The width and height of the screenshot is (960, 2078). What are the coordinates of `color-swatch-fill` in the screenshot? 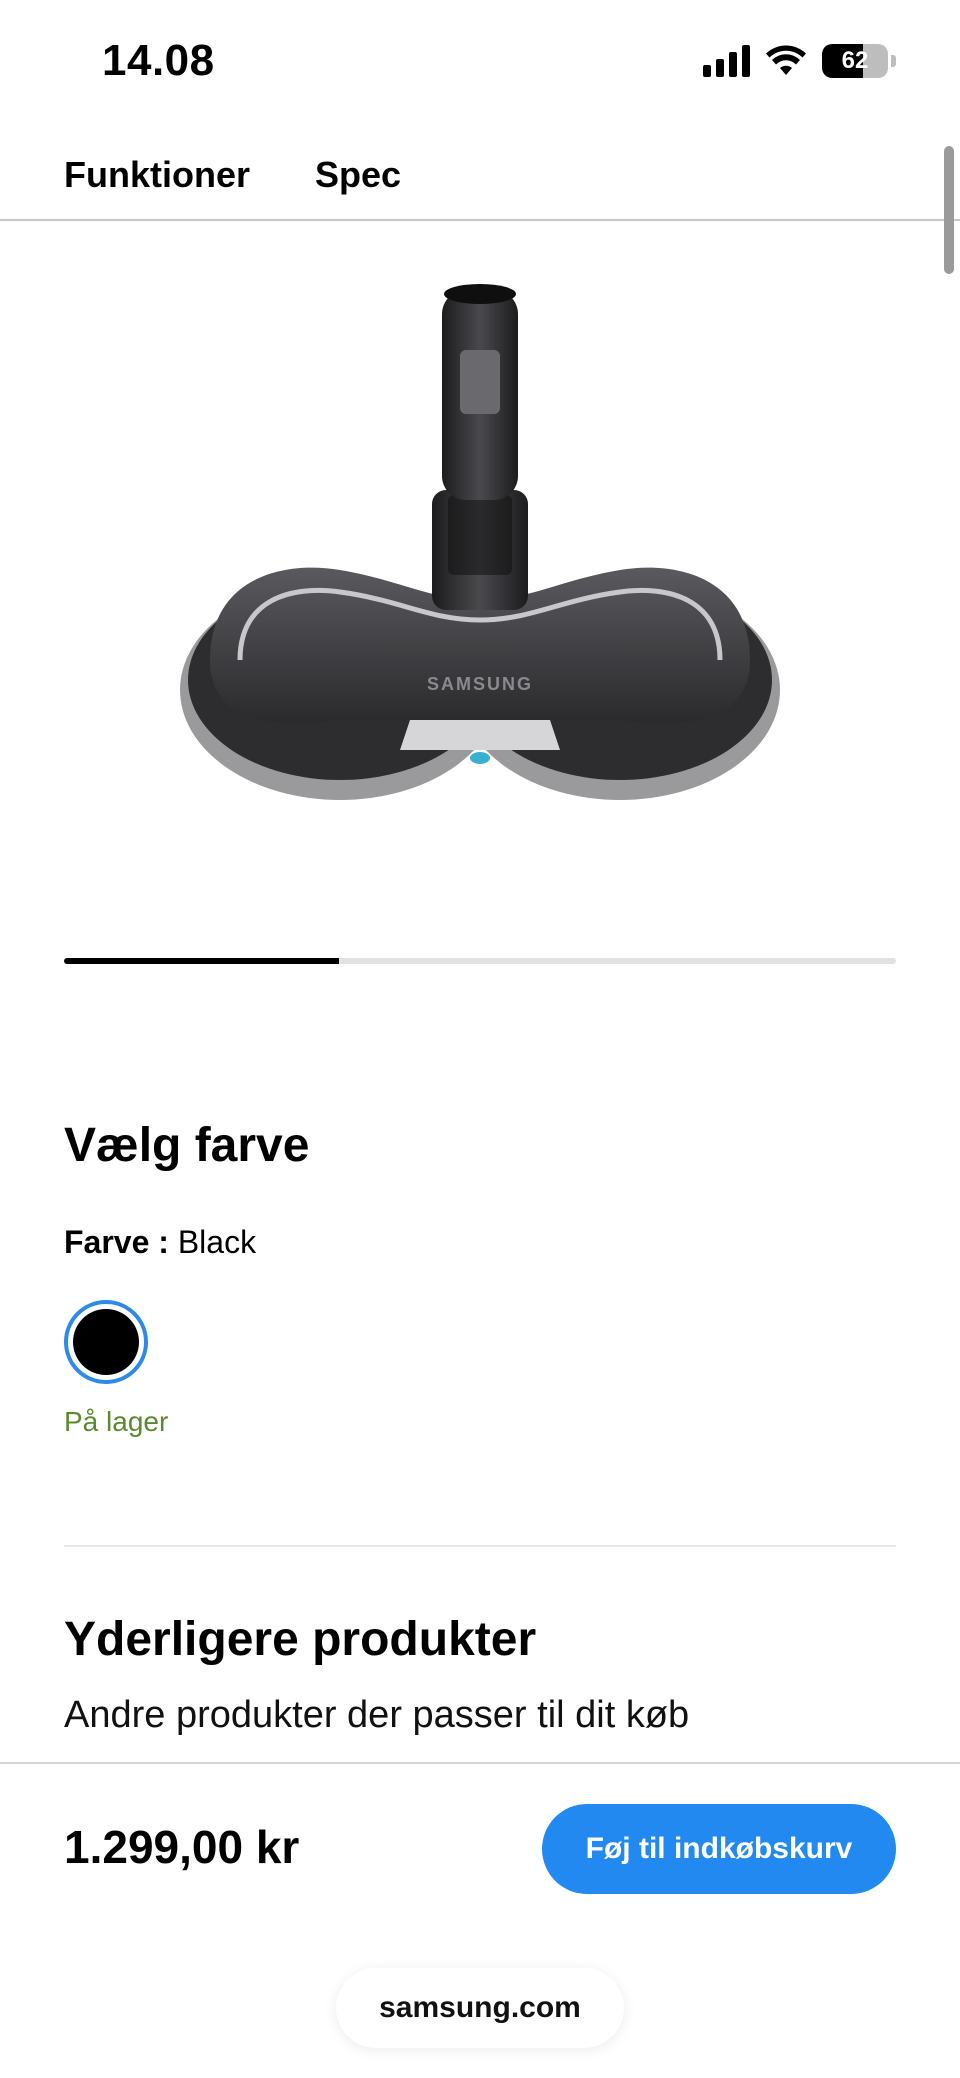 It's located at (106, 1342).